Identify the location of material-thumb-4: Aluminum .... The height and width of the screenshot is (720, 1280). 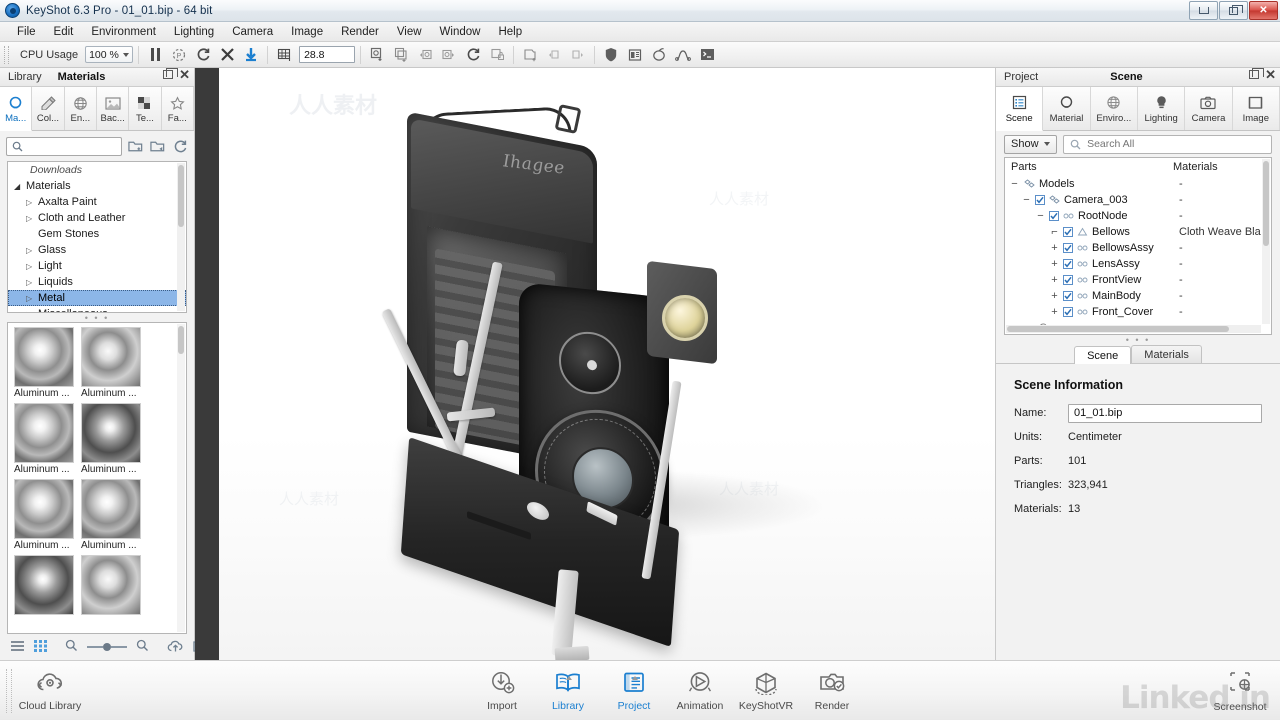
(44, 515).